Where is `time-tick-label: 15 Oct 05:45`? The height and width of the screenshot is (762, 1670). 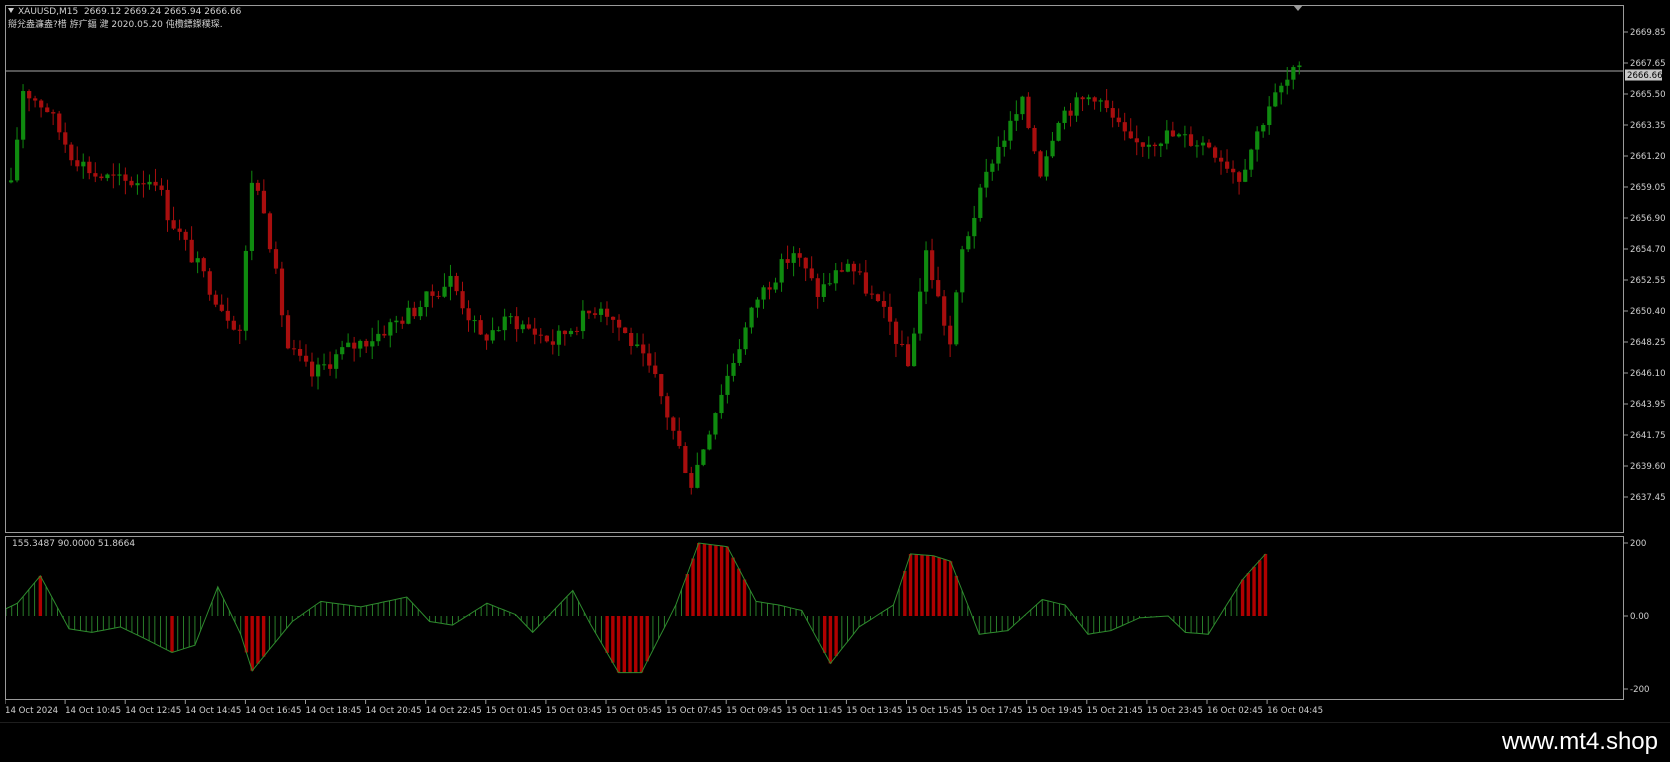 time-tick-label: 15 Oct 05:45 is located at coordinates (634, 711).